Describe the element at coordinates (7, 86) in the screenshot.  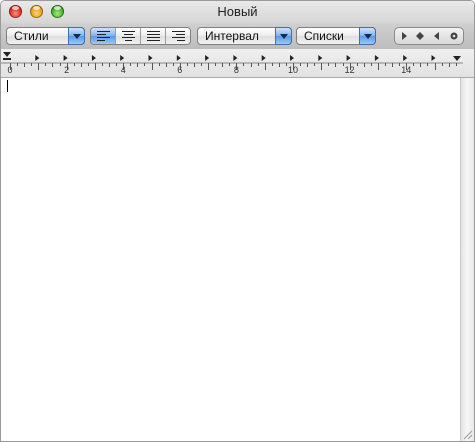
I see `text-cursor` at that location.